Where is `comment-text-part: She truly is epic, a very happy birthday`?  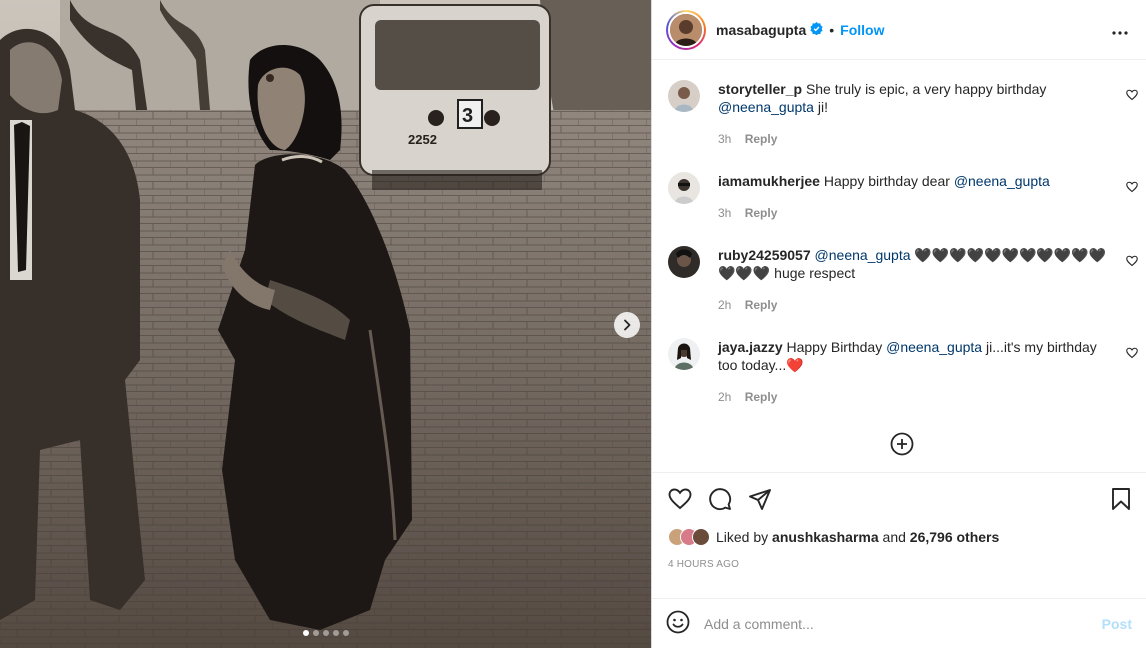
comment-text-part: She truly is epic, a very happy birthday is located at coordinates (926, 89).